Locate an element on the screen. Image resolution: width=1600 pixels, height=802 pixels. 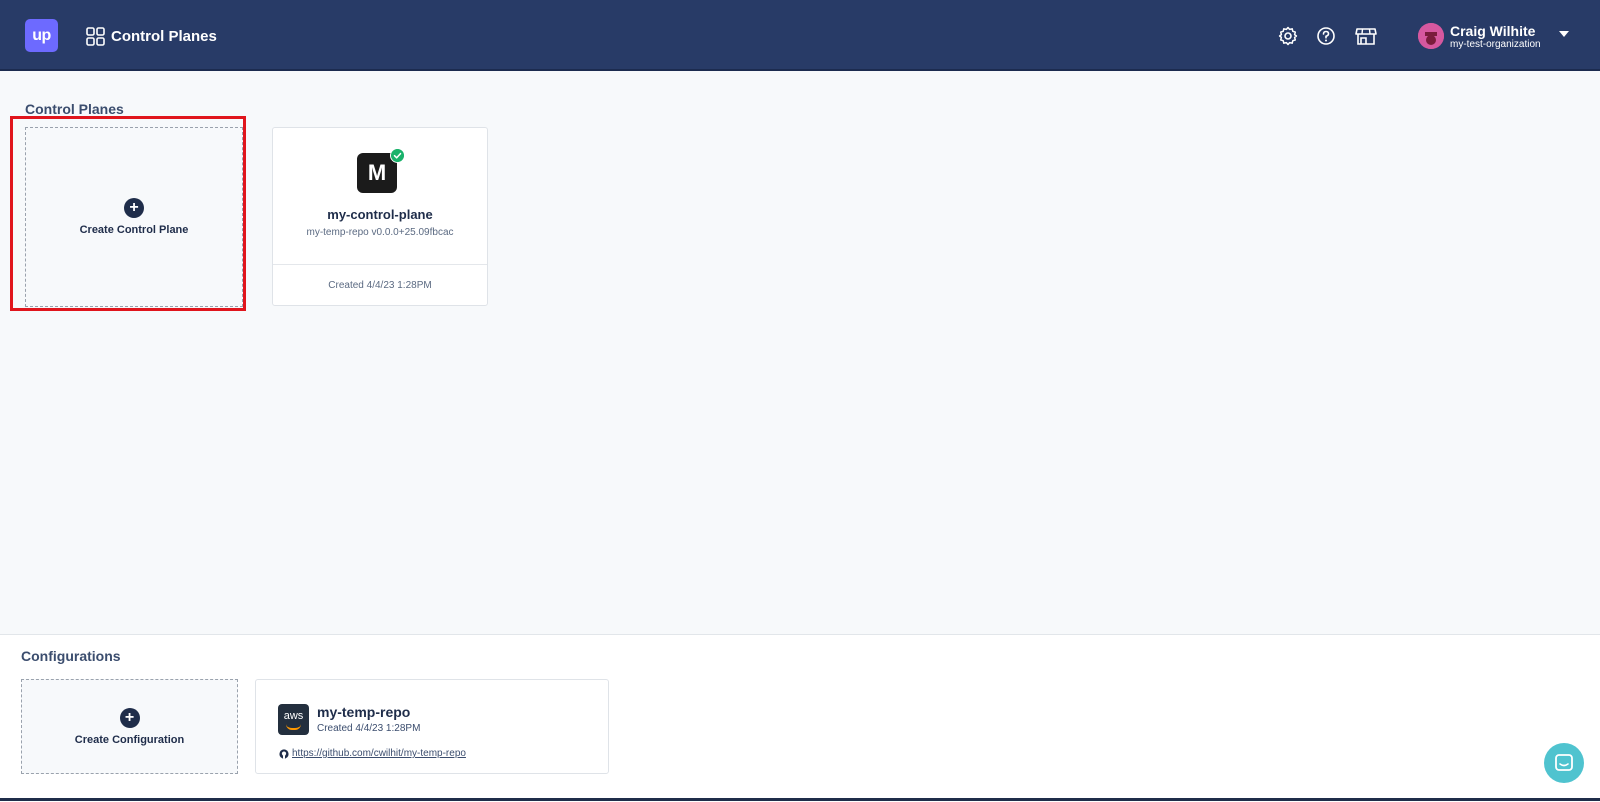
status-check-icon is located at coordinates (397, 155).